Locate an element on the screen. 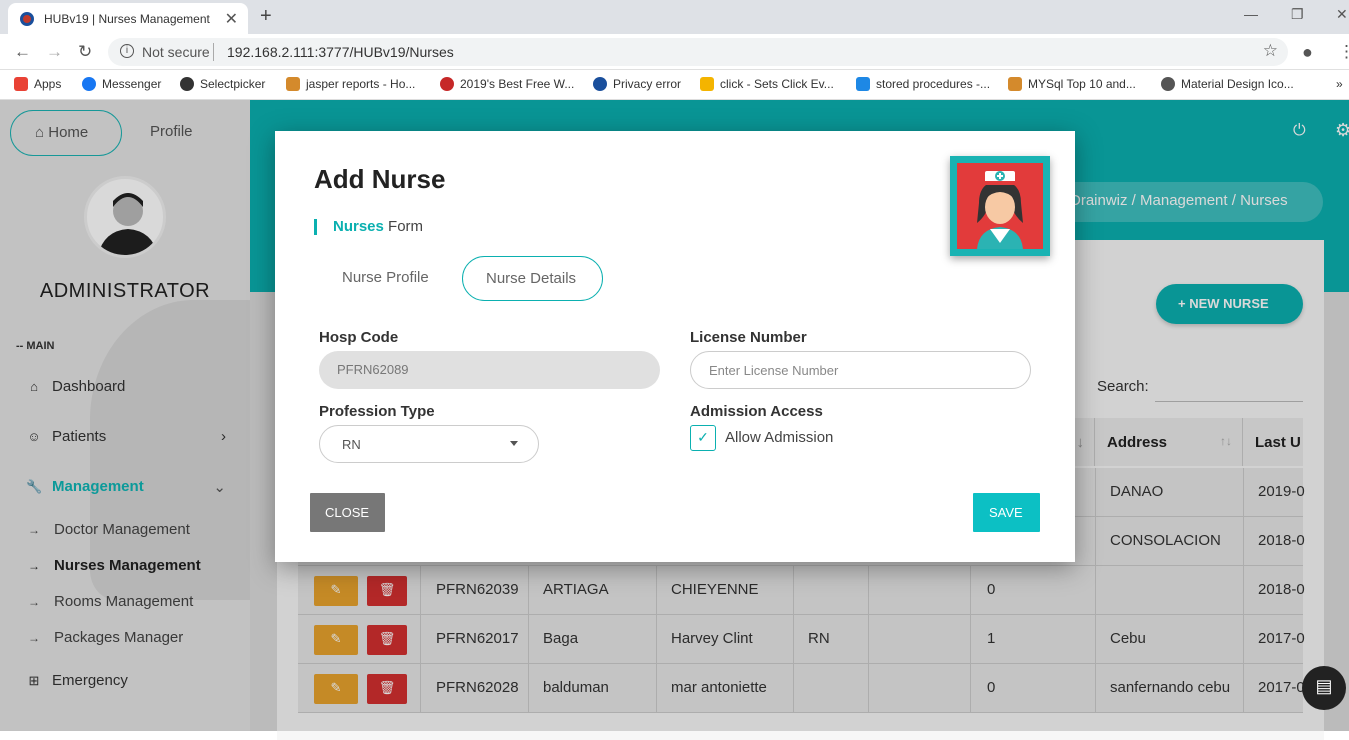 The width and height of the screenshot is (1349, 740). close-button: CLOSE is located at coordinates (347, 512).